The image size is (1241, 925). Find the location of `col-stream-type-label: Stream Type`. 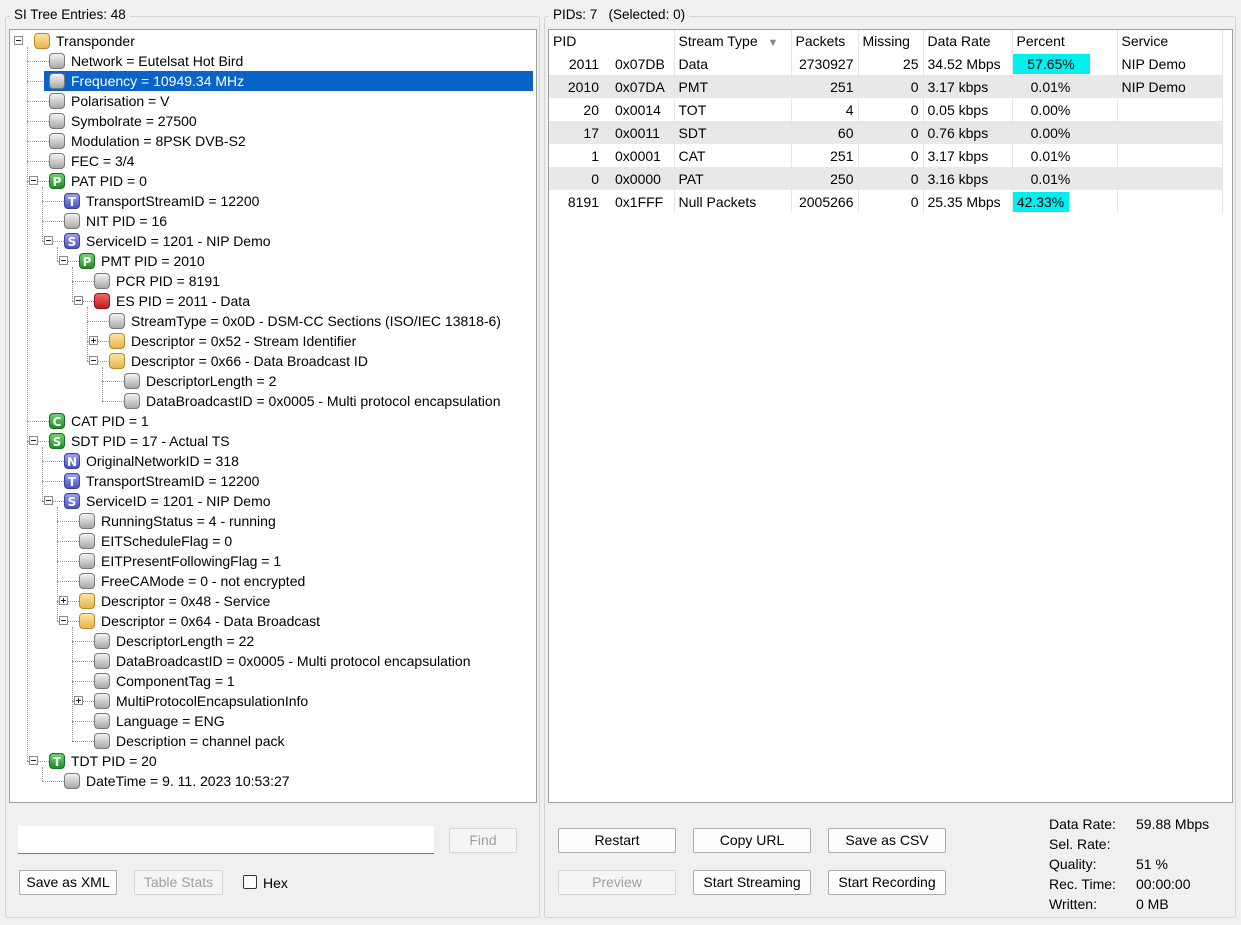

col-stream-type-label: Stream Type is located at coordinates (718, 41).